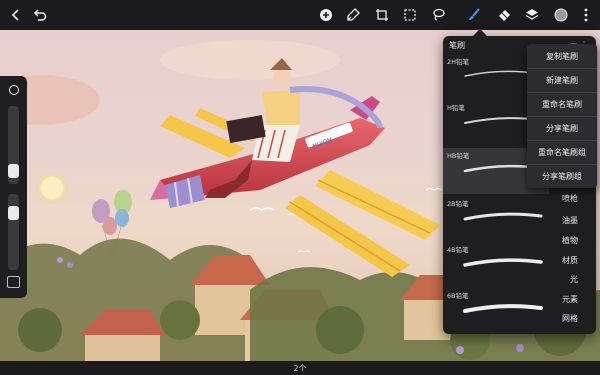 The width and height of the screenshot is (600, 375). Describe the element at coordinates (353, 15) in the screenshot. I see `adjust-icon` at that location.